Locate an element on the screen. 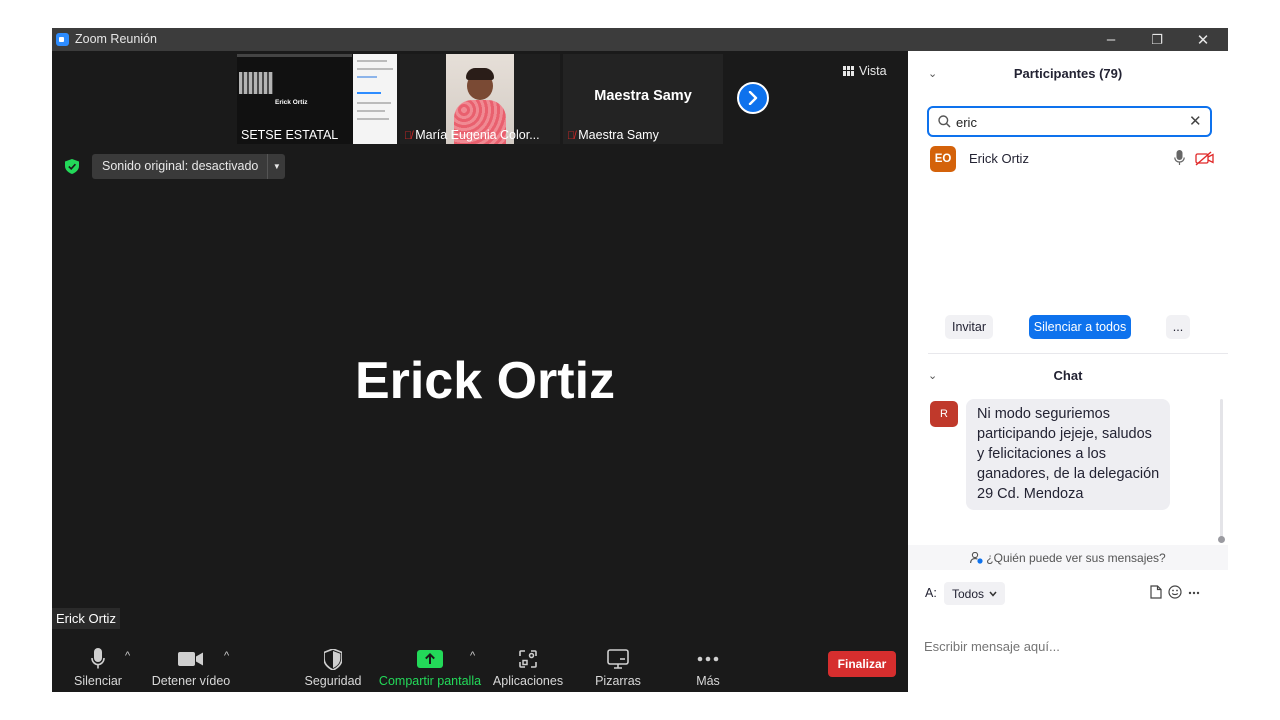 Image resolution: width=1280 pixels, height=720 pixels. next-page-button is located at coordinates (753, 98).